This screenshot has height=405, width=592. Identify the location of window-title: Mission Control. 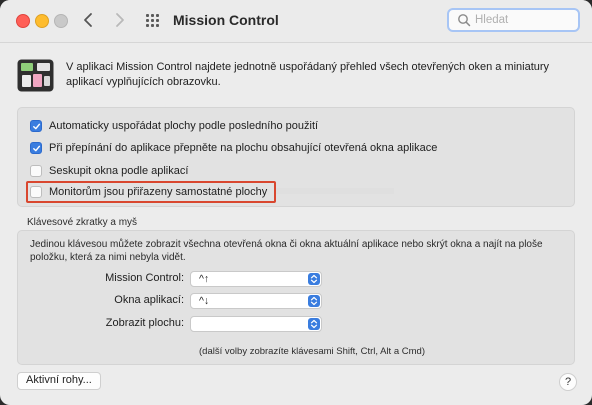
(226, 20).